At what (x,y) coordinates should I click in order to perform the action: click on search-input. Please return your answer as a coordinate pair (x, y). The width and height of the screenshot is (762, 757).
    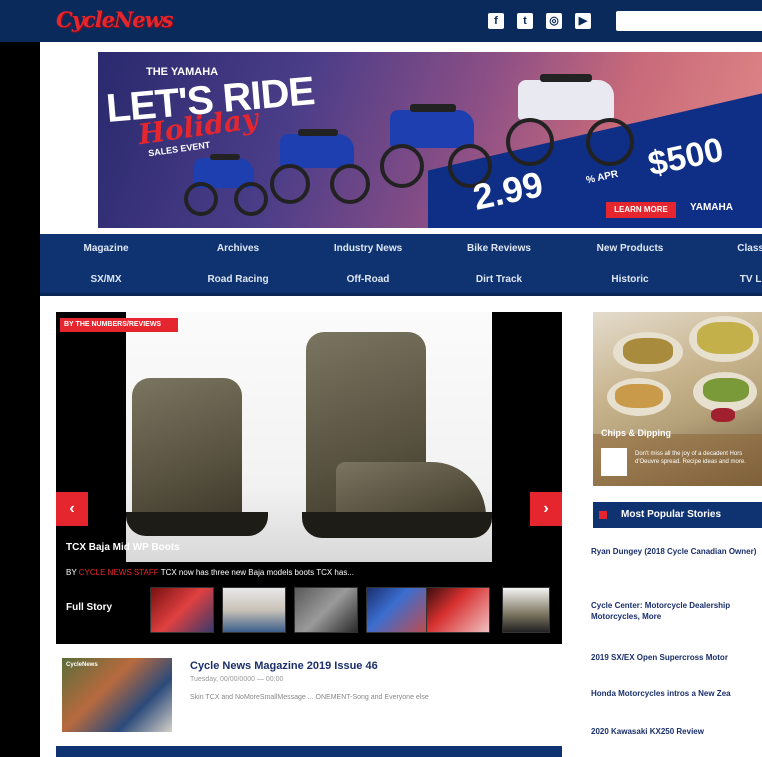
    Looking at the image, I should click on (689, 21).